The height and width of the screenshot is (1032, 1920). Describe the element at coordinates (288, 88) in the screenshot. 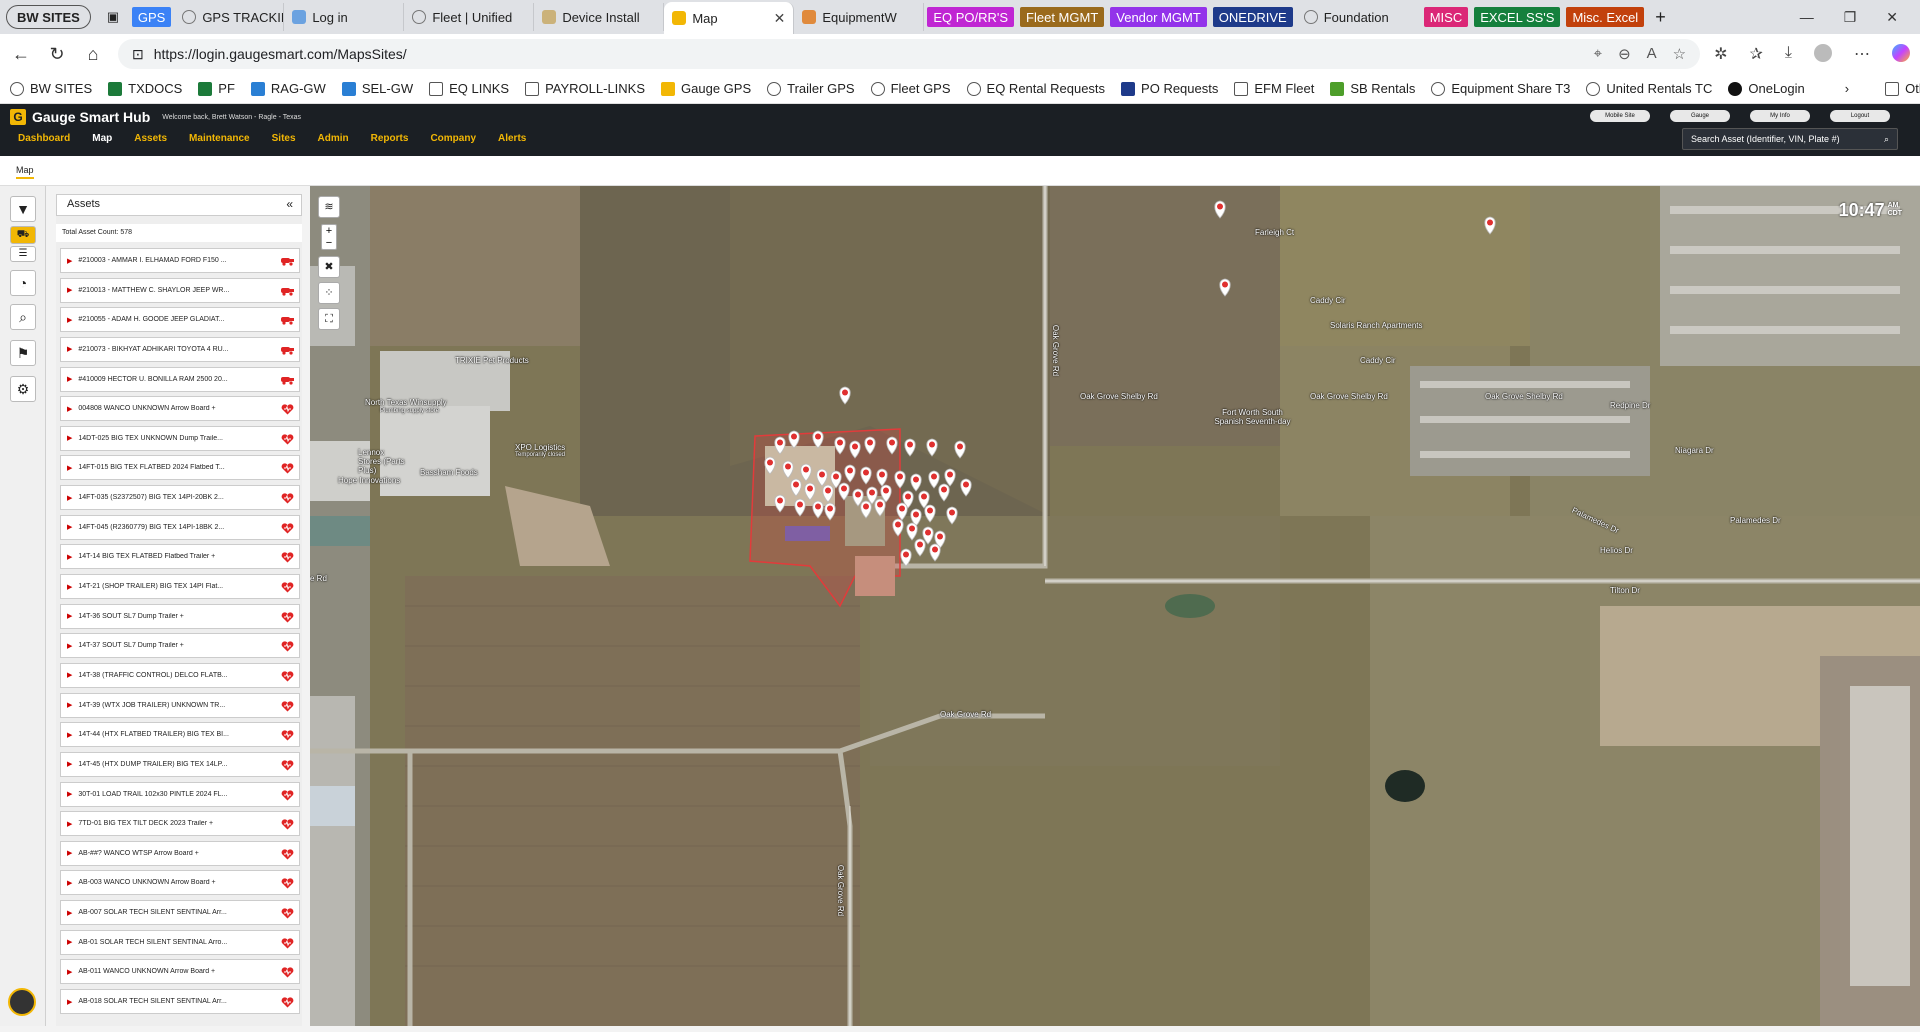

I see `fav-rag-gw: RAG-GW` at that location.